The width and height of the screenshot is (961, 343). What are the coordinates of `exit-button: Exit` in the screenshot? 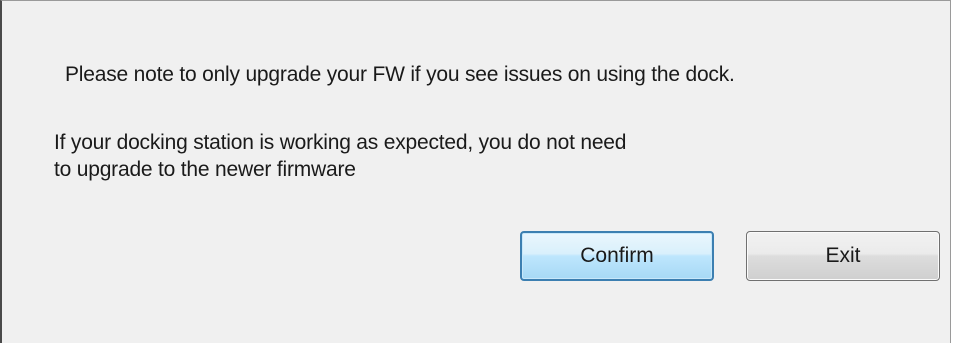 It's located at (843, 256).